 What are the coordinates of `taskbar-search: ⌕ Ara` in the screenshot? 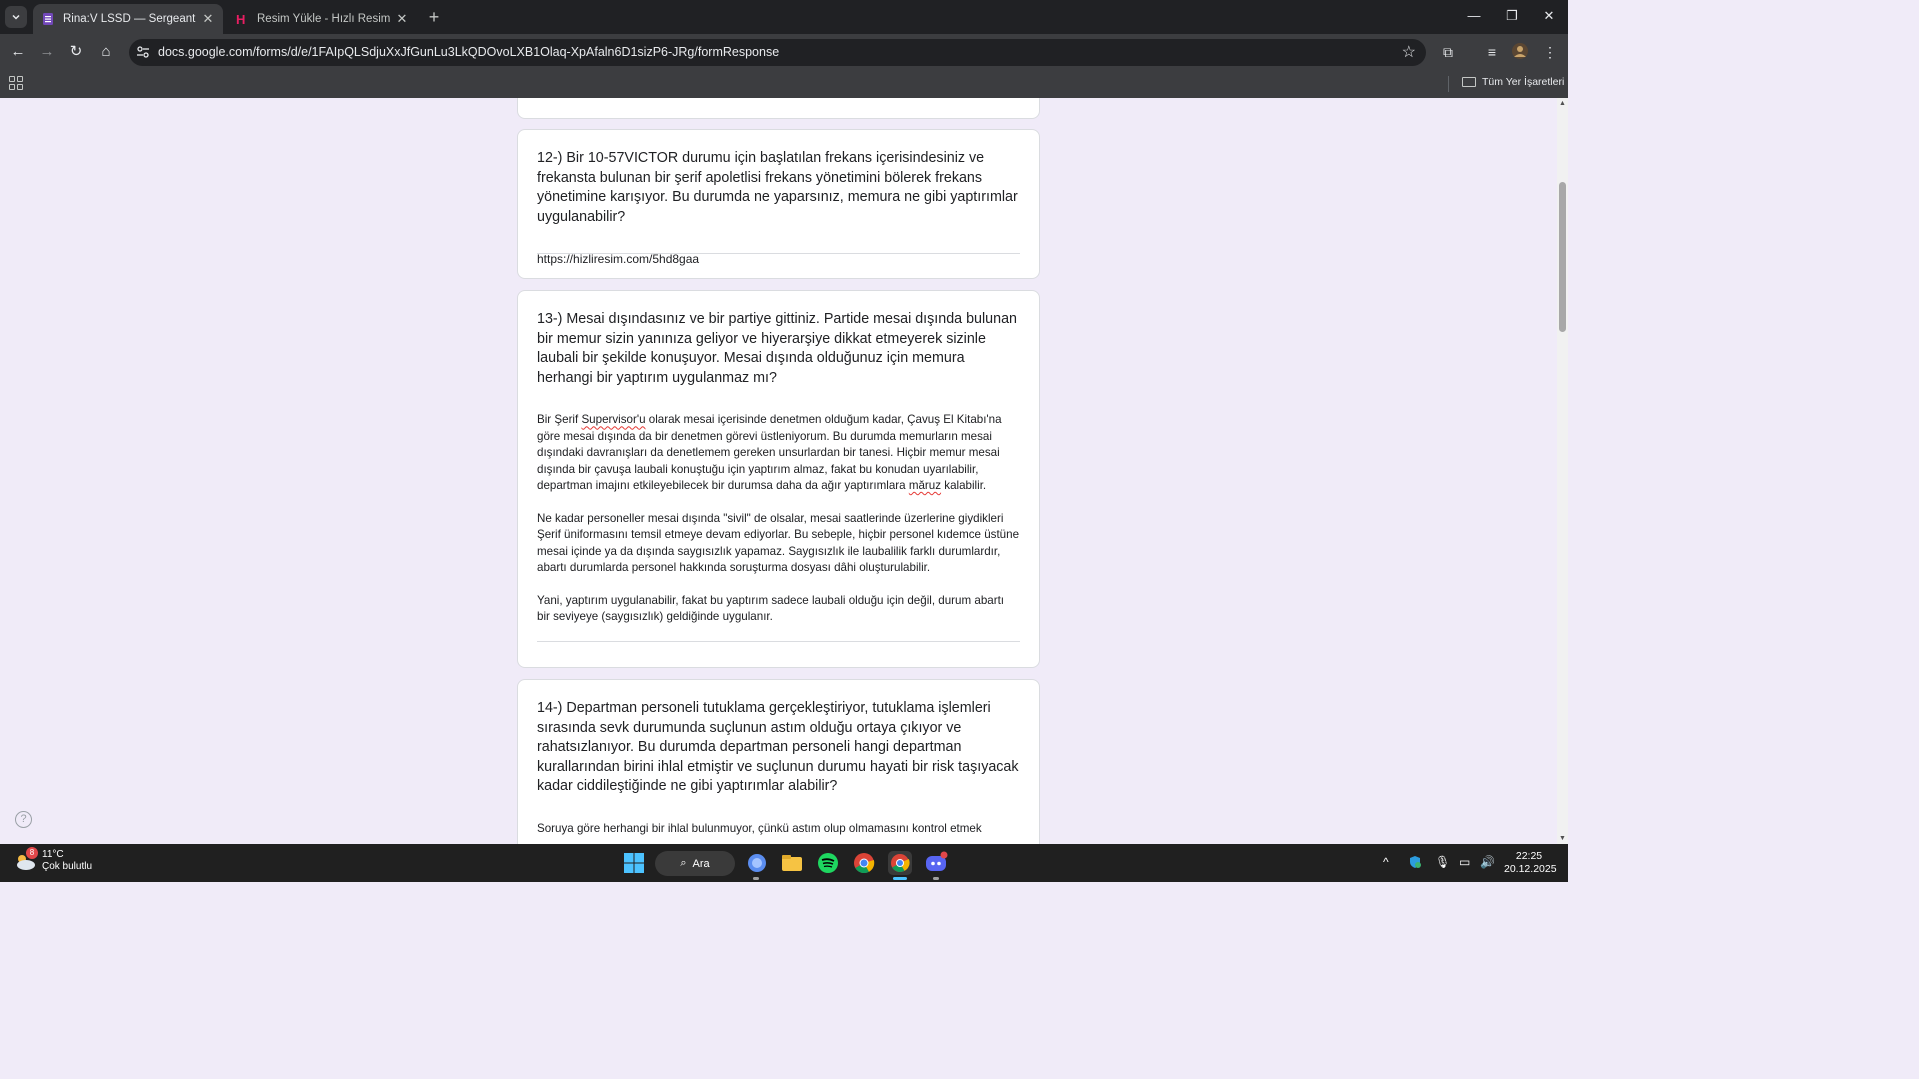 It's located at (695, 863).